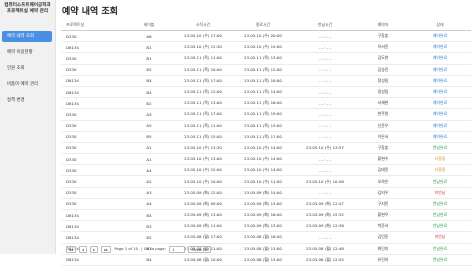 The width and height of the screenshot is (474, 266). What do you see at coordinates (149, 36) in the screenshot?
I see `table-cell: A6` at bounding box center [149, 36].